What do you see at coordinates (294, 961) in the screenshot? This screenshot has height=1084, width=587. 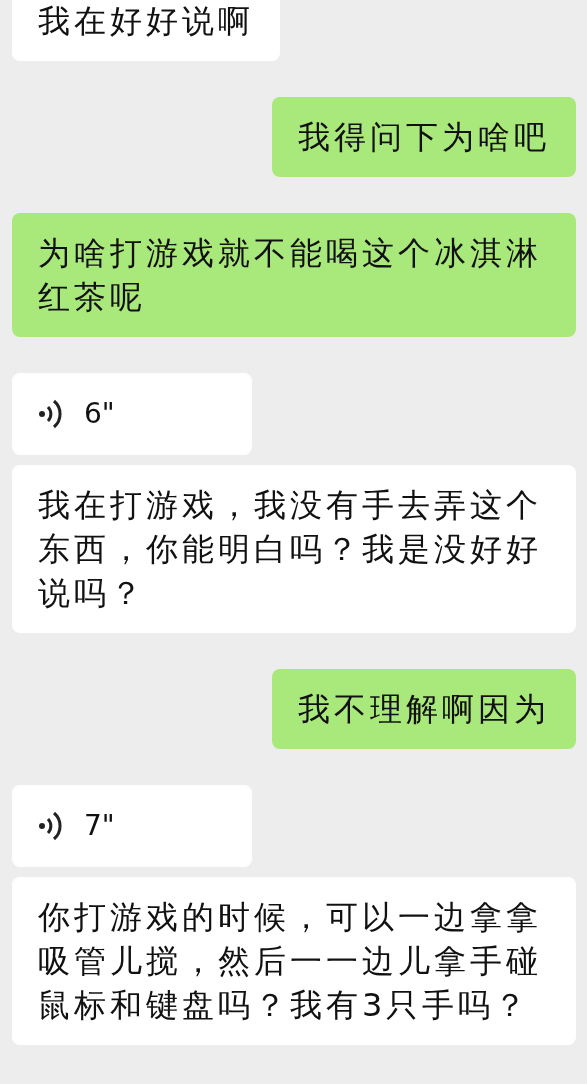 I see `message-bubble: 你打游戏的时候，可以一边拿拿吸管儿搅，然后一一边儿拿手碰鼠标和键盘吗？我有3只手吗？` at bounding box center [294, 961].